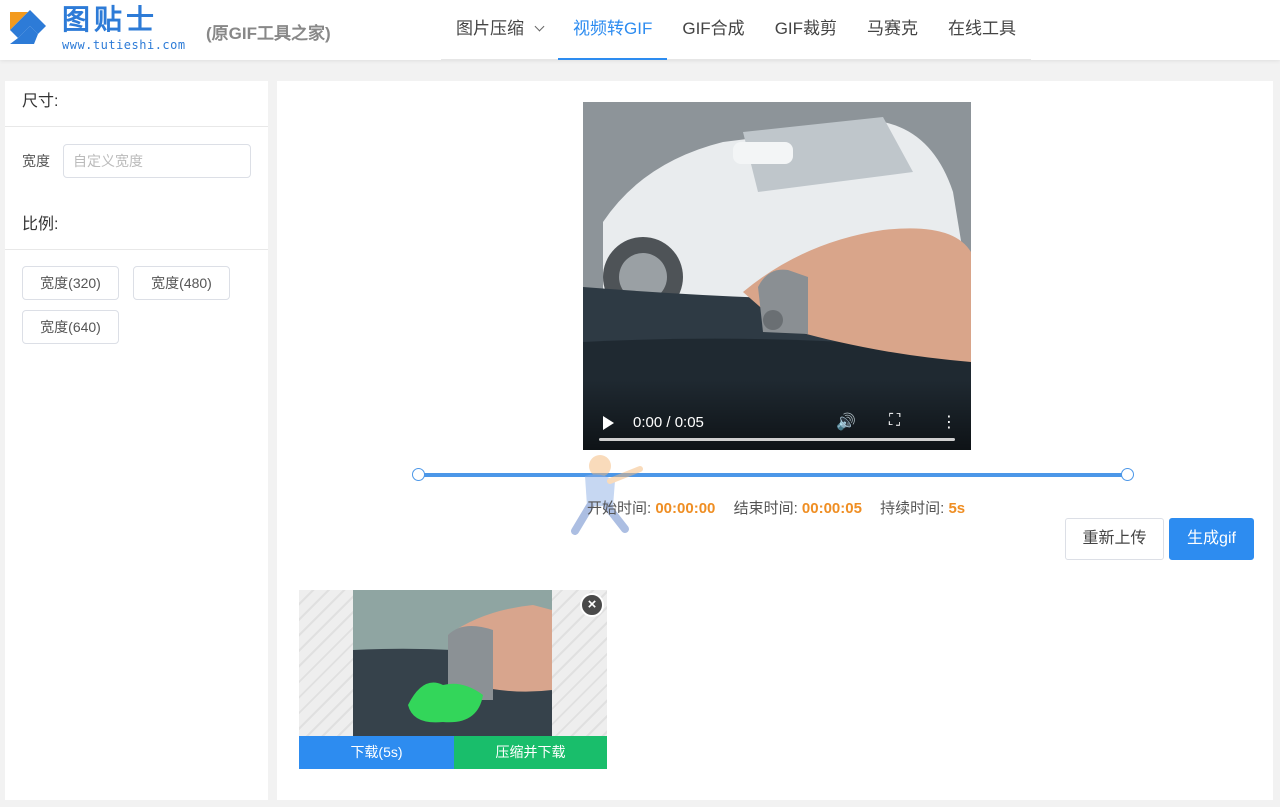  Describe the element at coordinates (418, 474) in the screenshot. I see `range-start-handle` at that location.